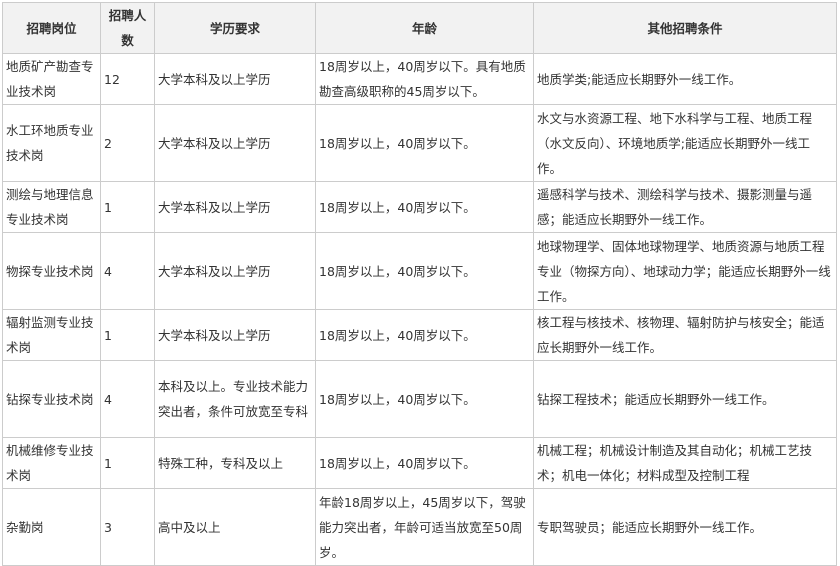  Describe the element at coordinates (424, 527) in the screenshot. I see `cell-age: 年龄18周岁以上，45周岁以下，驾驶能力突出者，年龄可适当放宽至50周岁。` at that location.